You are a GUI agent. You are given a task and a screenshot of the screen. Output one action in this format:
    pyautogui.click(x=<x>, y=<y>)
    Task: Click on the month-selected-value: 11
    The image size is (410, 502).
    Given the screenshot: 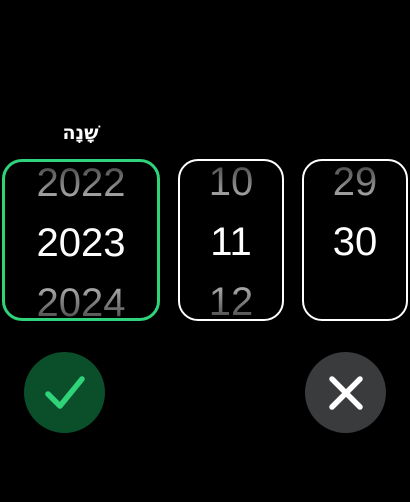 What is the action you would take?
    pyautogui.click(x=231, y=242)
    